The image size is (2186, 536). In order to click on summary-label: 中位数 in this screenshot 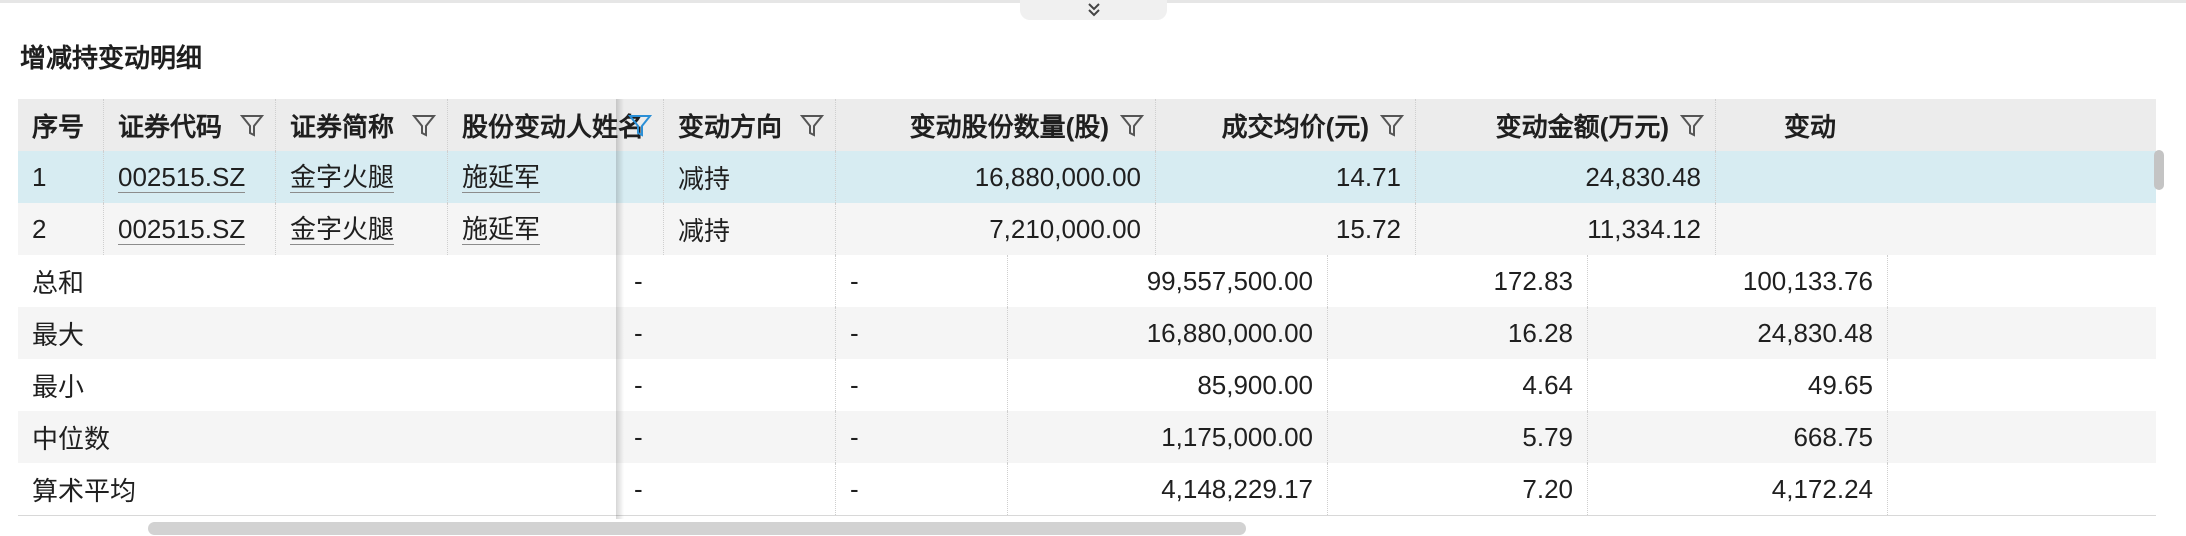, I will do `click(71, 438)`.